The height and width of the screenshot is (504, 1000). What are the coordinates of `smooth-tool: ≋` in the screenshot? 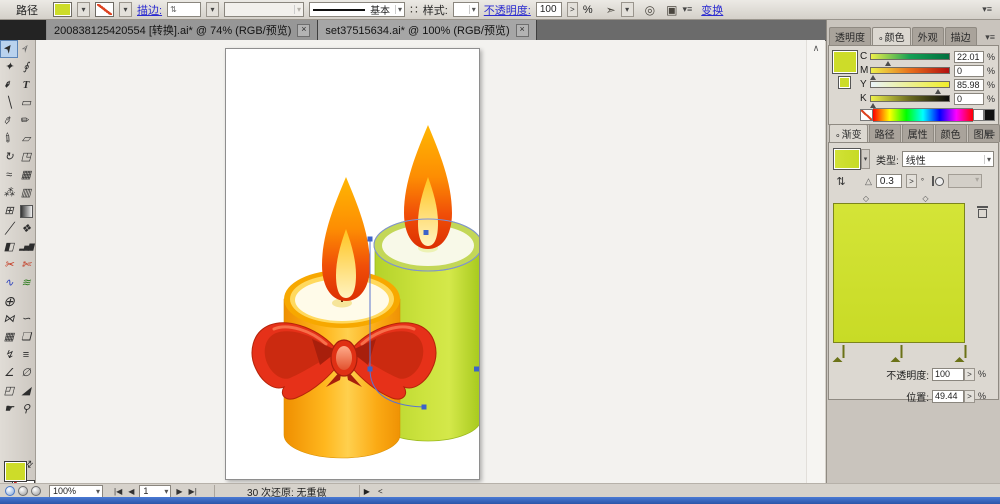 It's located at (26, 283).